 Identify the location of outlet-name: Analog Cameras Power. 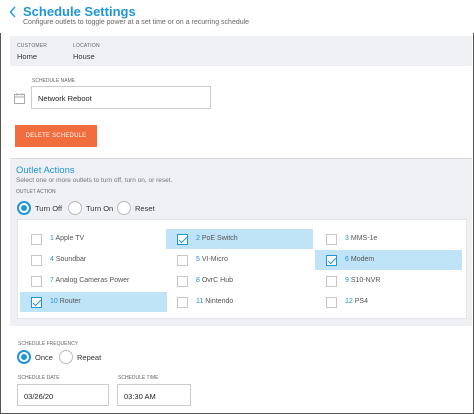
(92, 280).